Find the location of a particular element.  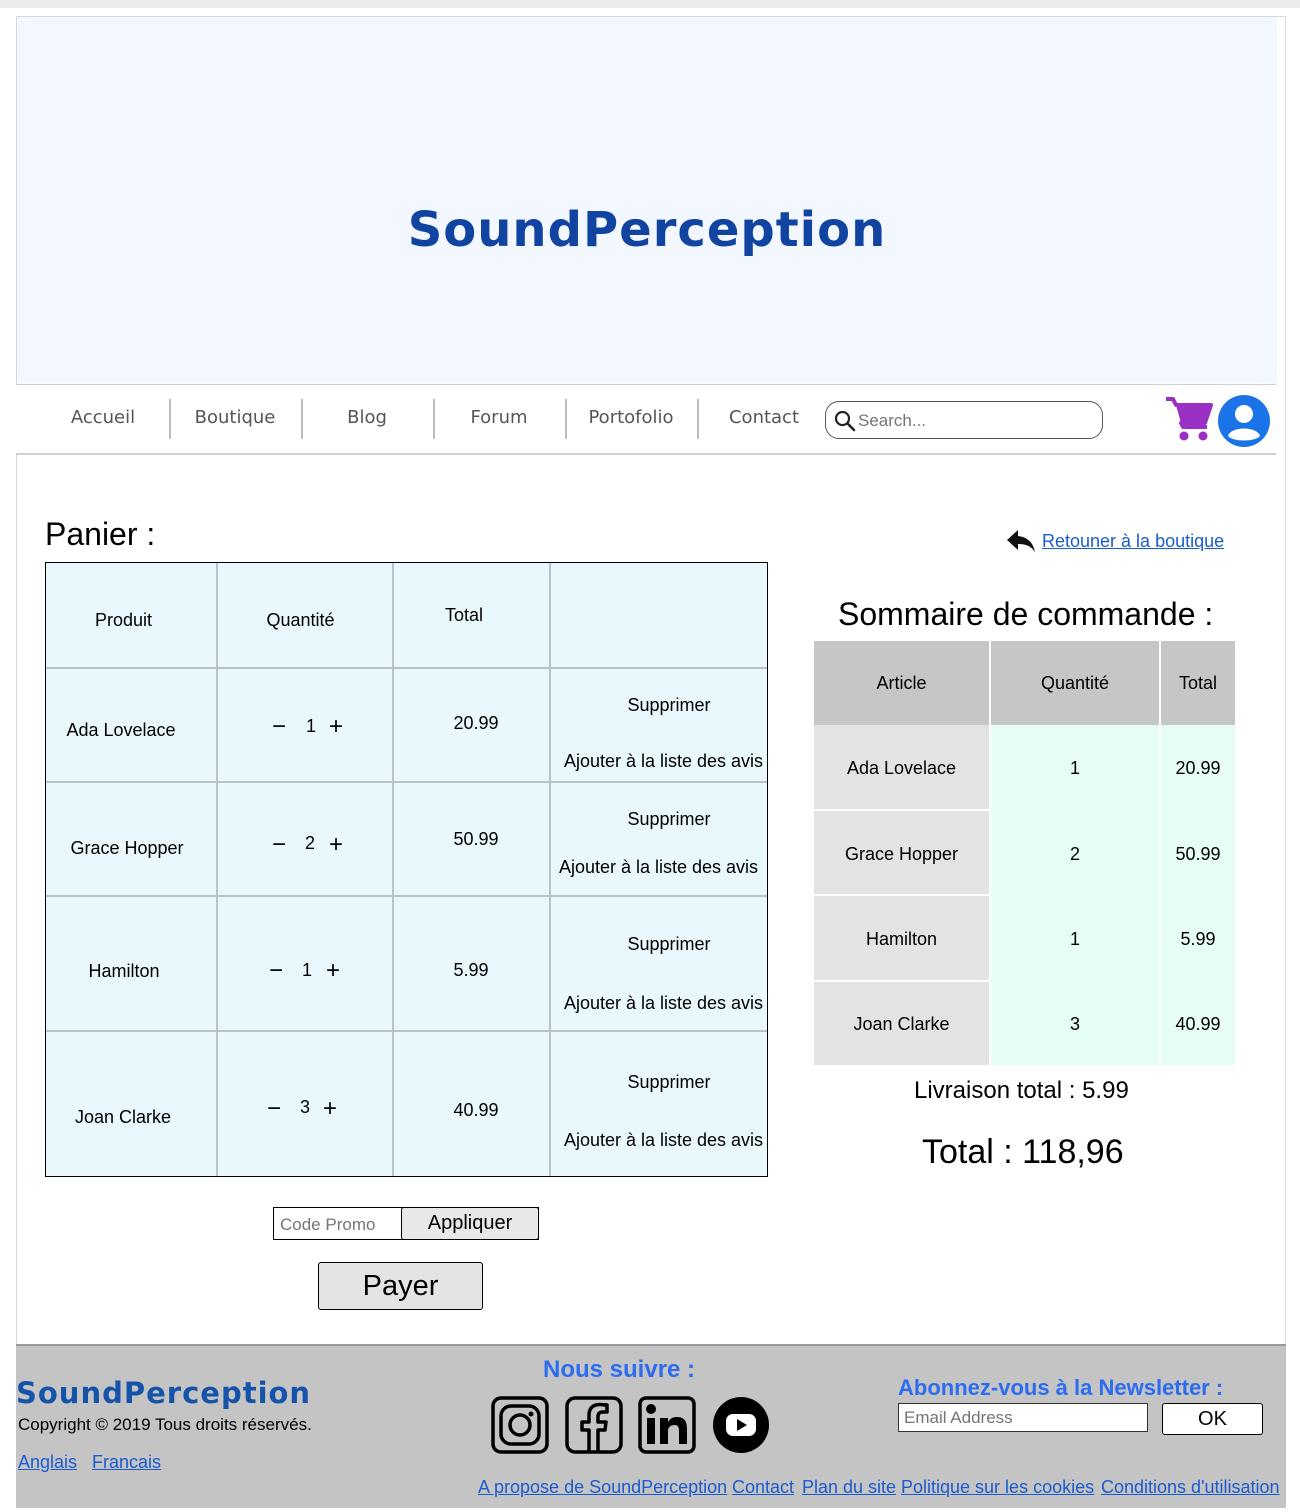

promo-code-input is located at coordinates (340, 1225).